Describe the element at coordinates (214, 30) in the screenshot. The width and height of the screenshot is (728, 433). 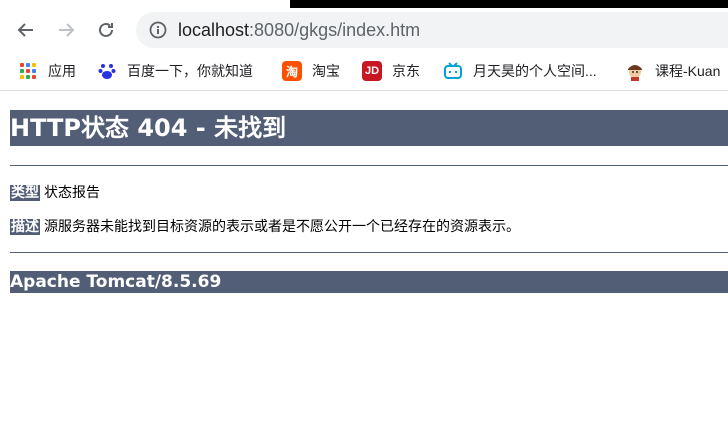
I see `url-host: localhost` at that location.